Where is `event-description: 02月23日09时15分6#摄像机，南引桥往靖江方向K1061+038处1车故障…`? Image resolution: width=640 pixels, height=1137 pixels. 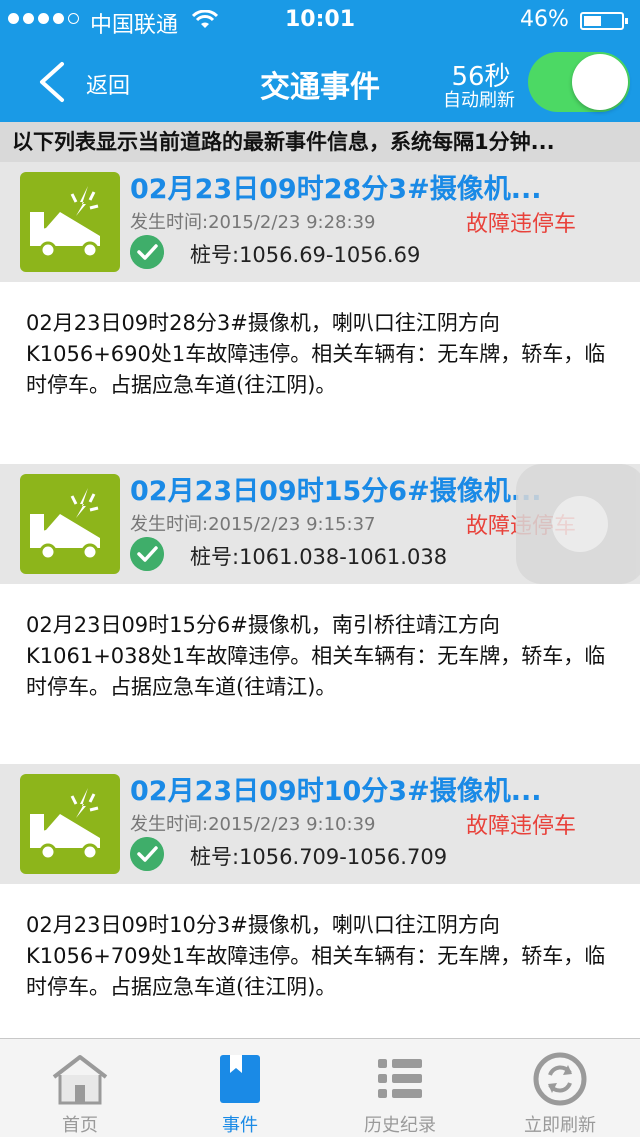 event-description: 02月23日09时15分6#摄像机，南引桥往靖江方向K1061+038处1车故障… is located at coordinates (316, 656).